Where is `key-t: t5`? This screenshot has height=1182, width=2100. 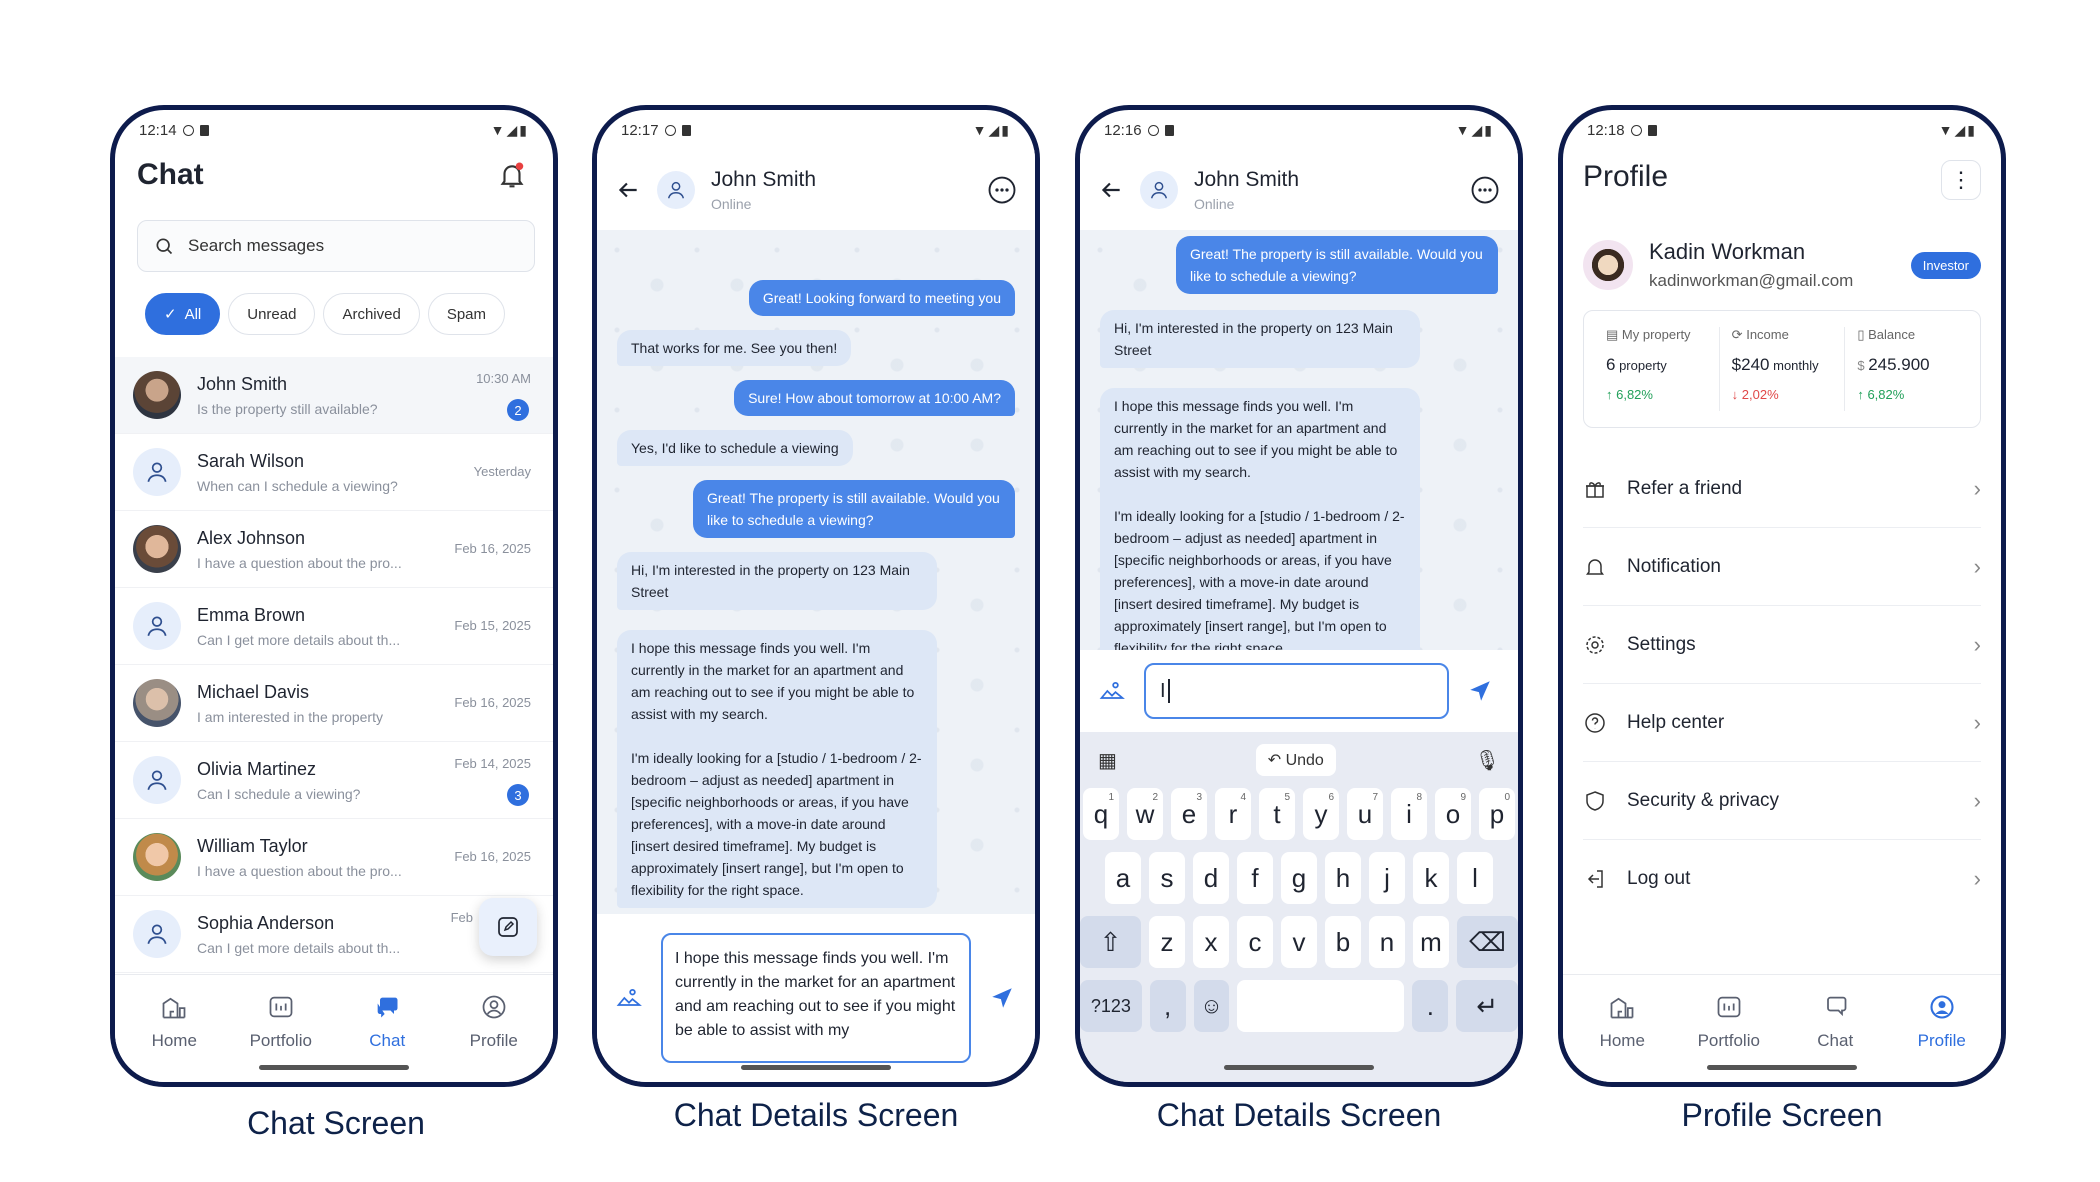
key-t: t5 is located at coordinates (1277, 814).